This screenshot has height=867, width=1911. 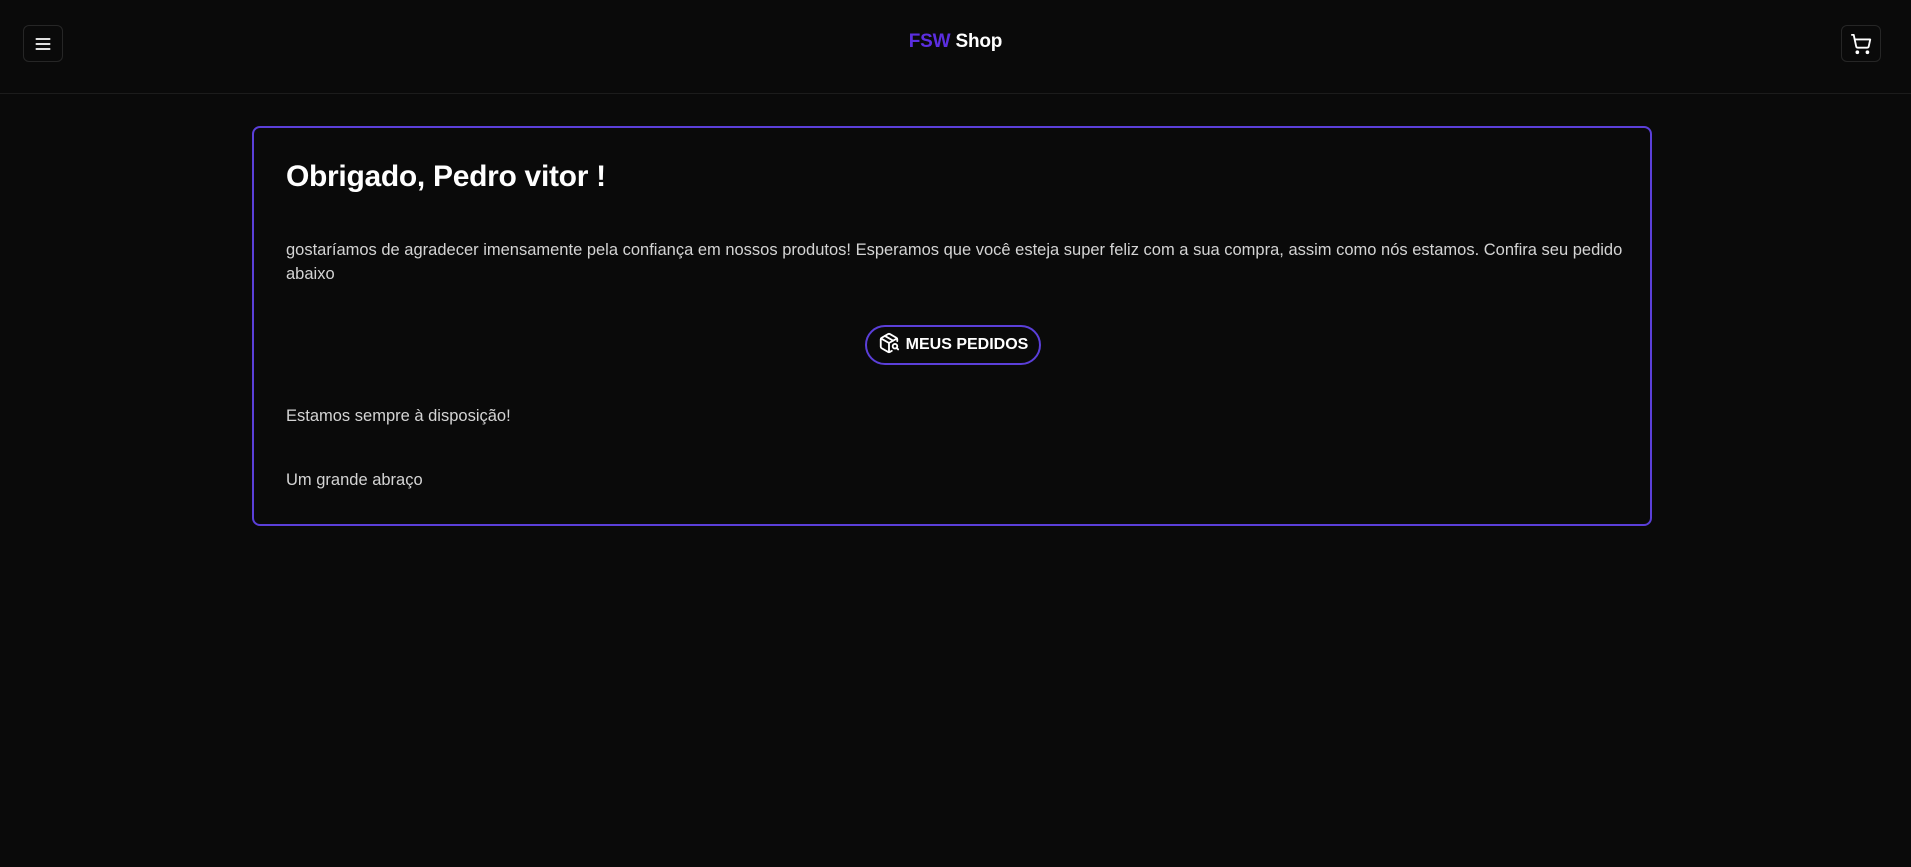 I want to click on package-search-icon, so click(x=889, y=345).